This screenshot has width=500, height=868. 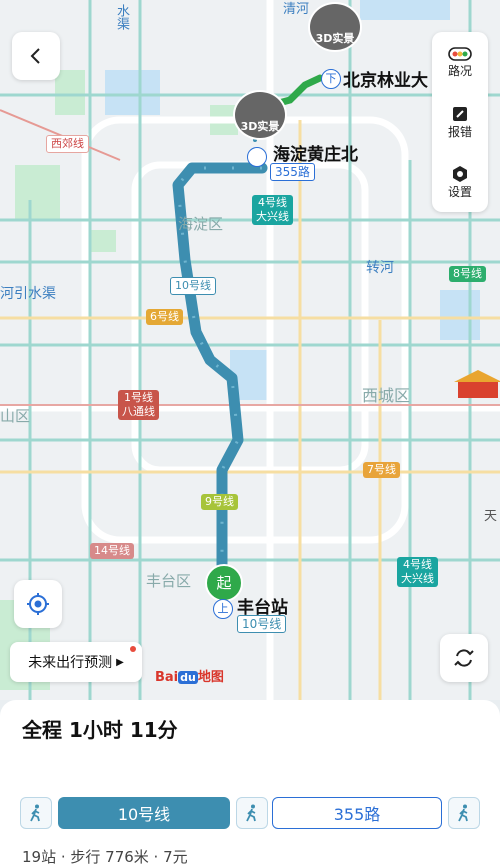 I want to click on notification-dot, so click(x=133, y=649).